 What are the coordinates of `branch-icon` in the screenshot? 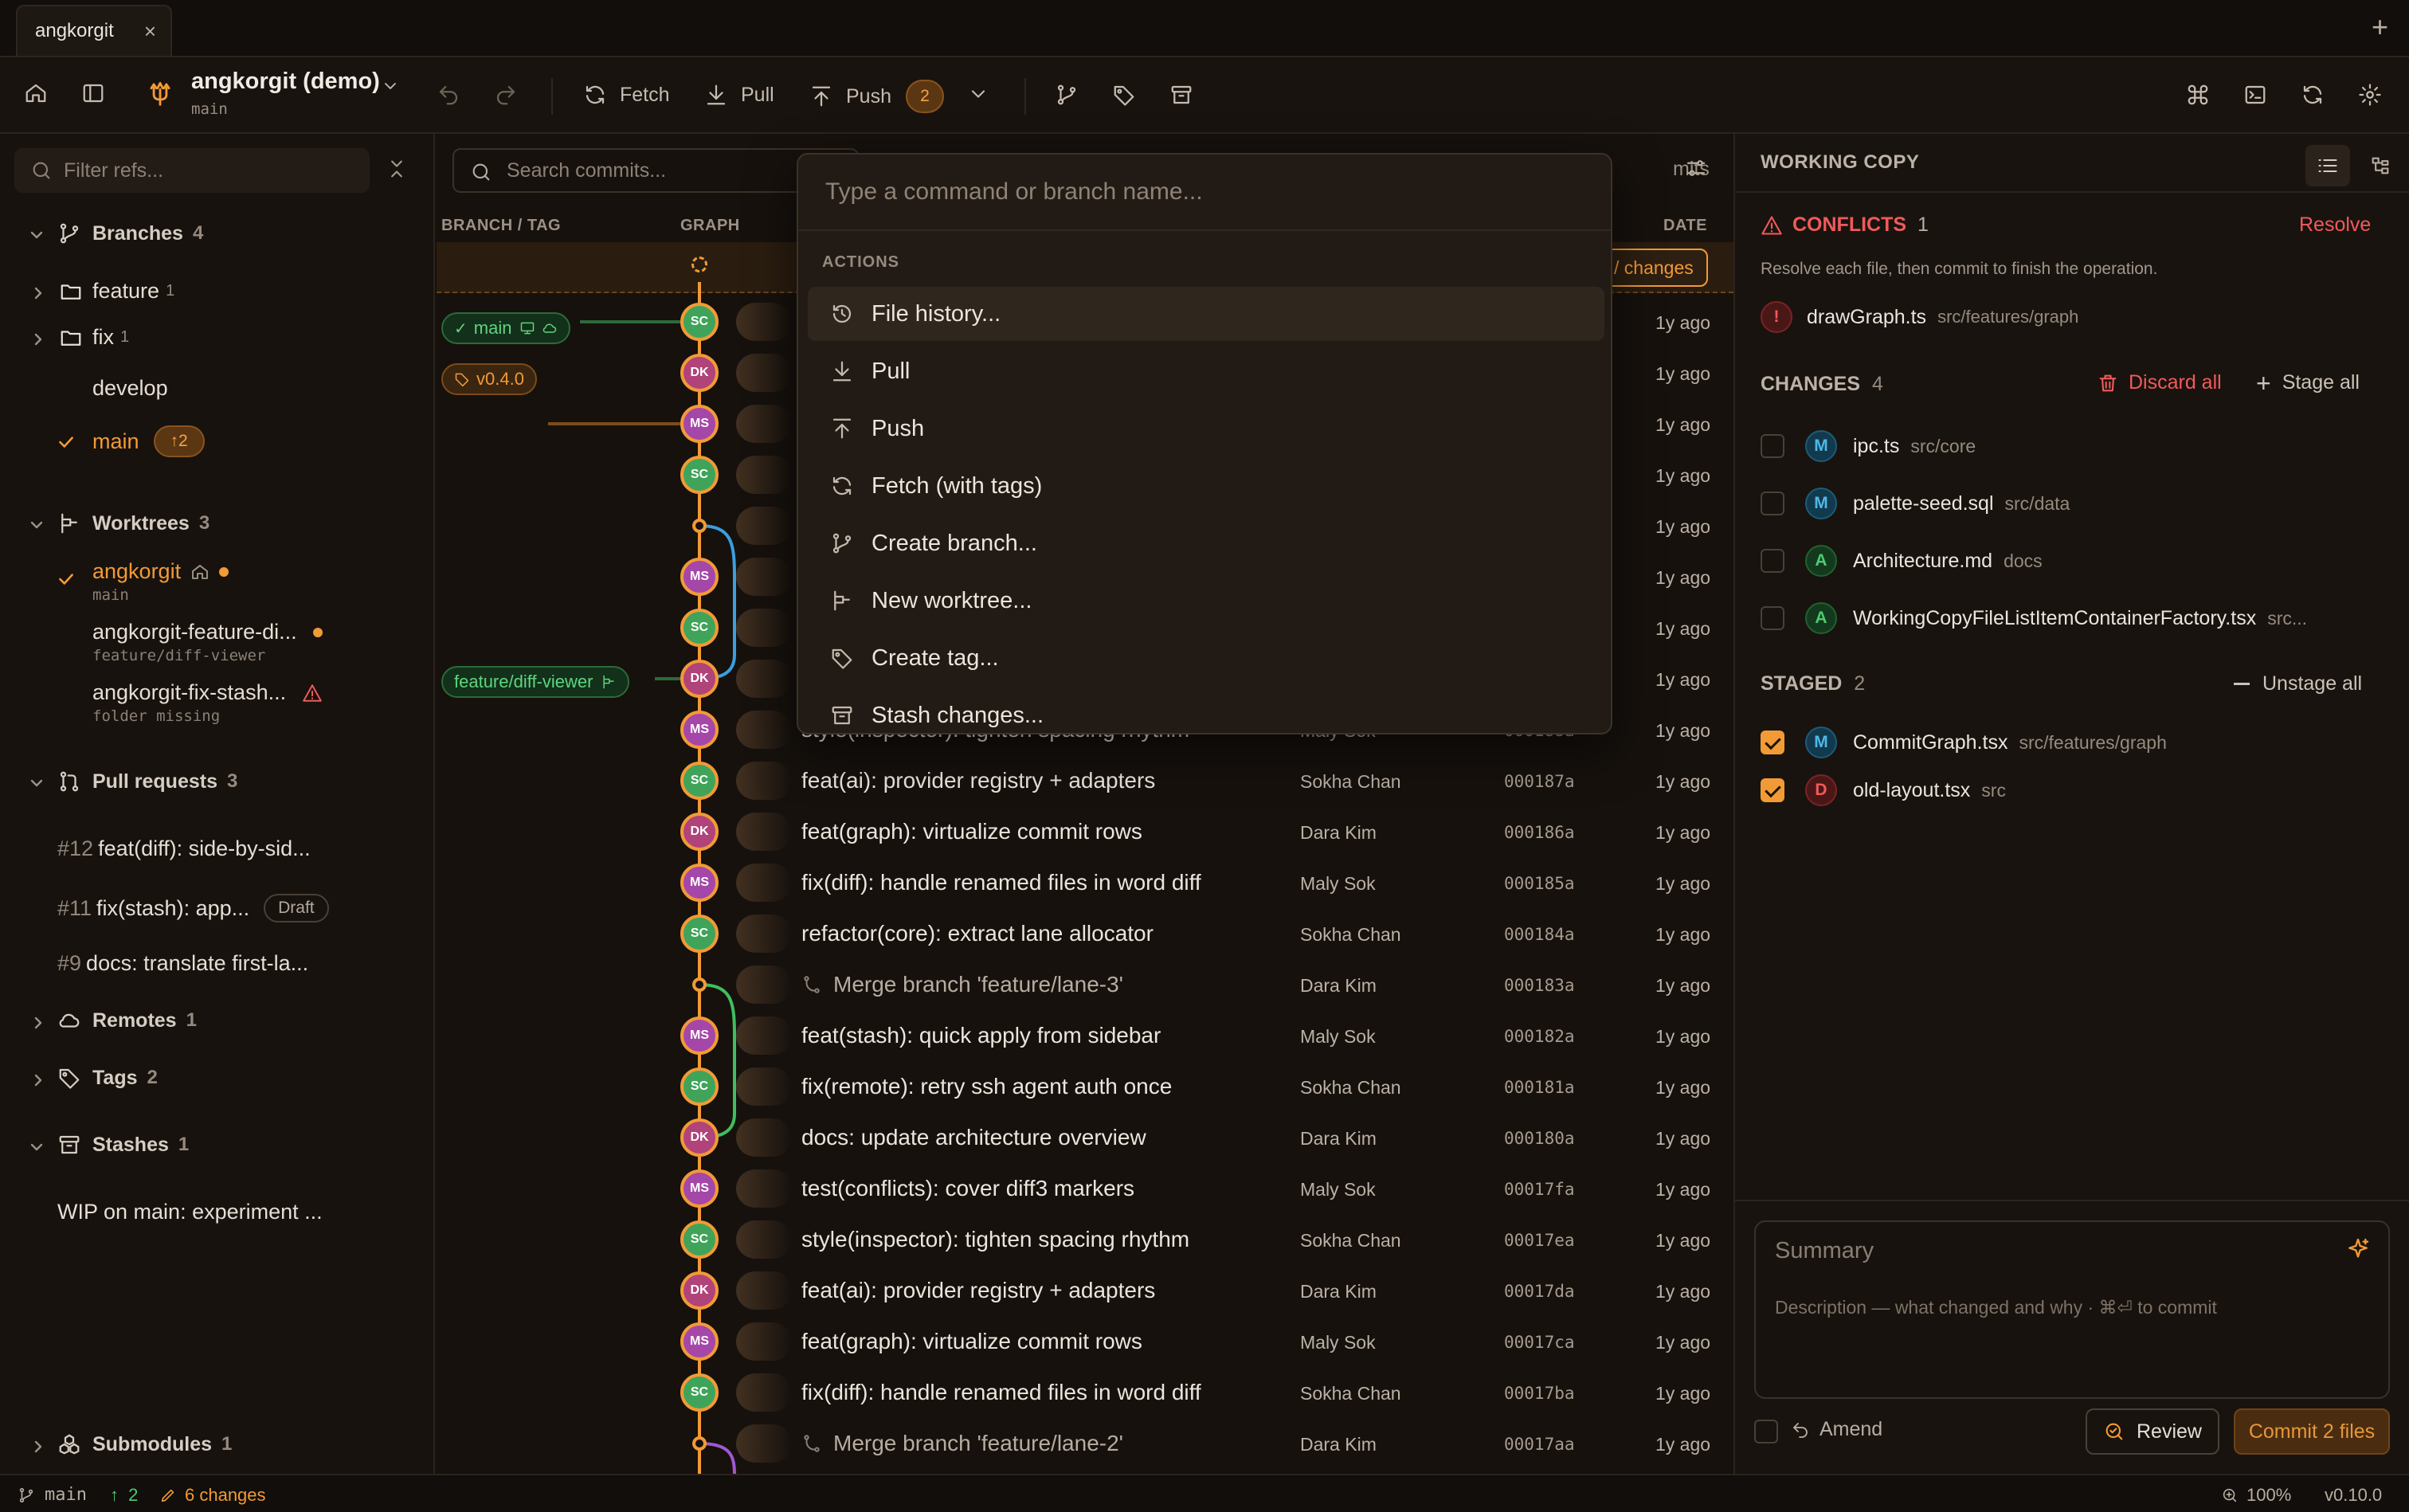 It's located at (1067, 95).